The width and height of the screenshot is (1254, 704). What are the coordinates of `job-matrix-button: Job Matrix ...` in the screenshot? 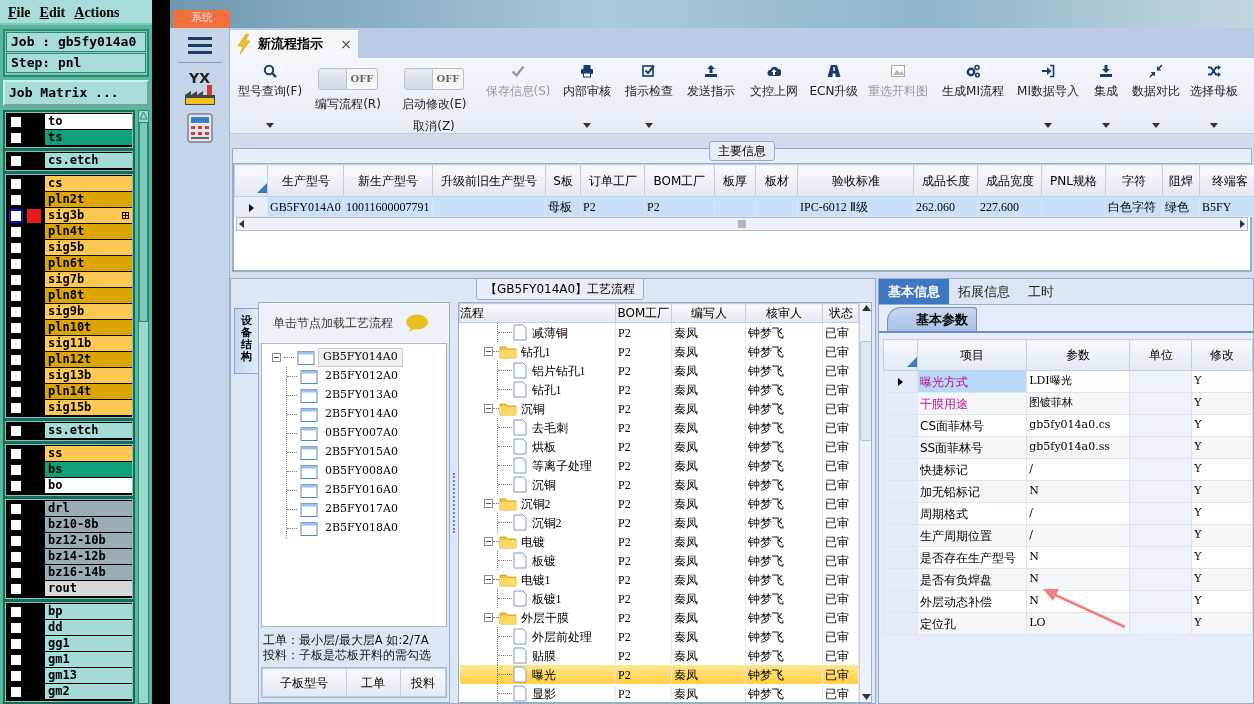 It's located at (76, 93).